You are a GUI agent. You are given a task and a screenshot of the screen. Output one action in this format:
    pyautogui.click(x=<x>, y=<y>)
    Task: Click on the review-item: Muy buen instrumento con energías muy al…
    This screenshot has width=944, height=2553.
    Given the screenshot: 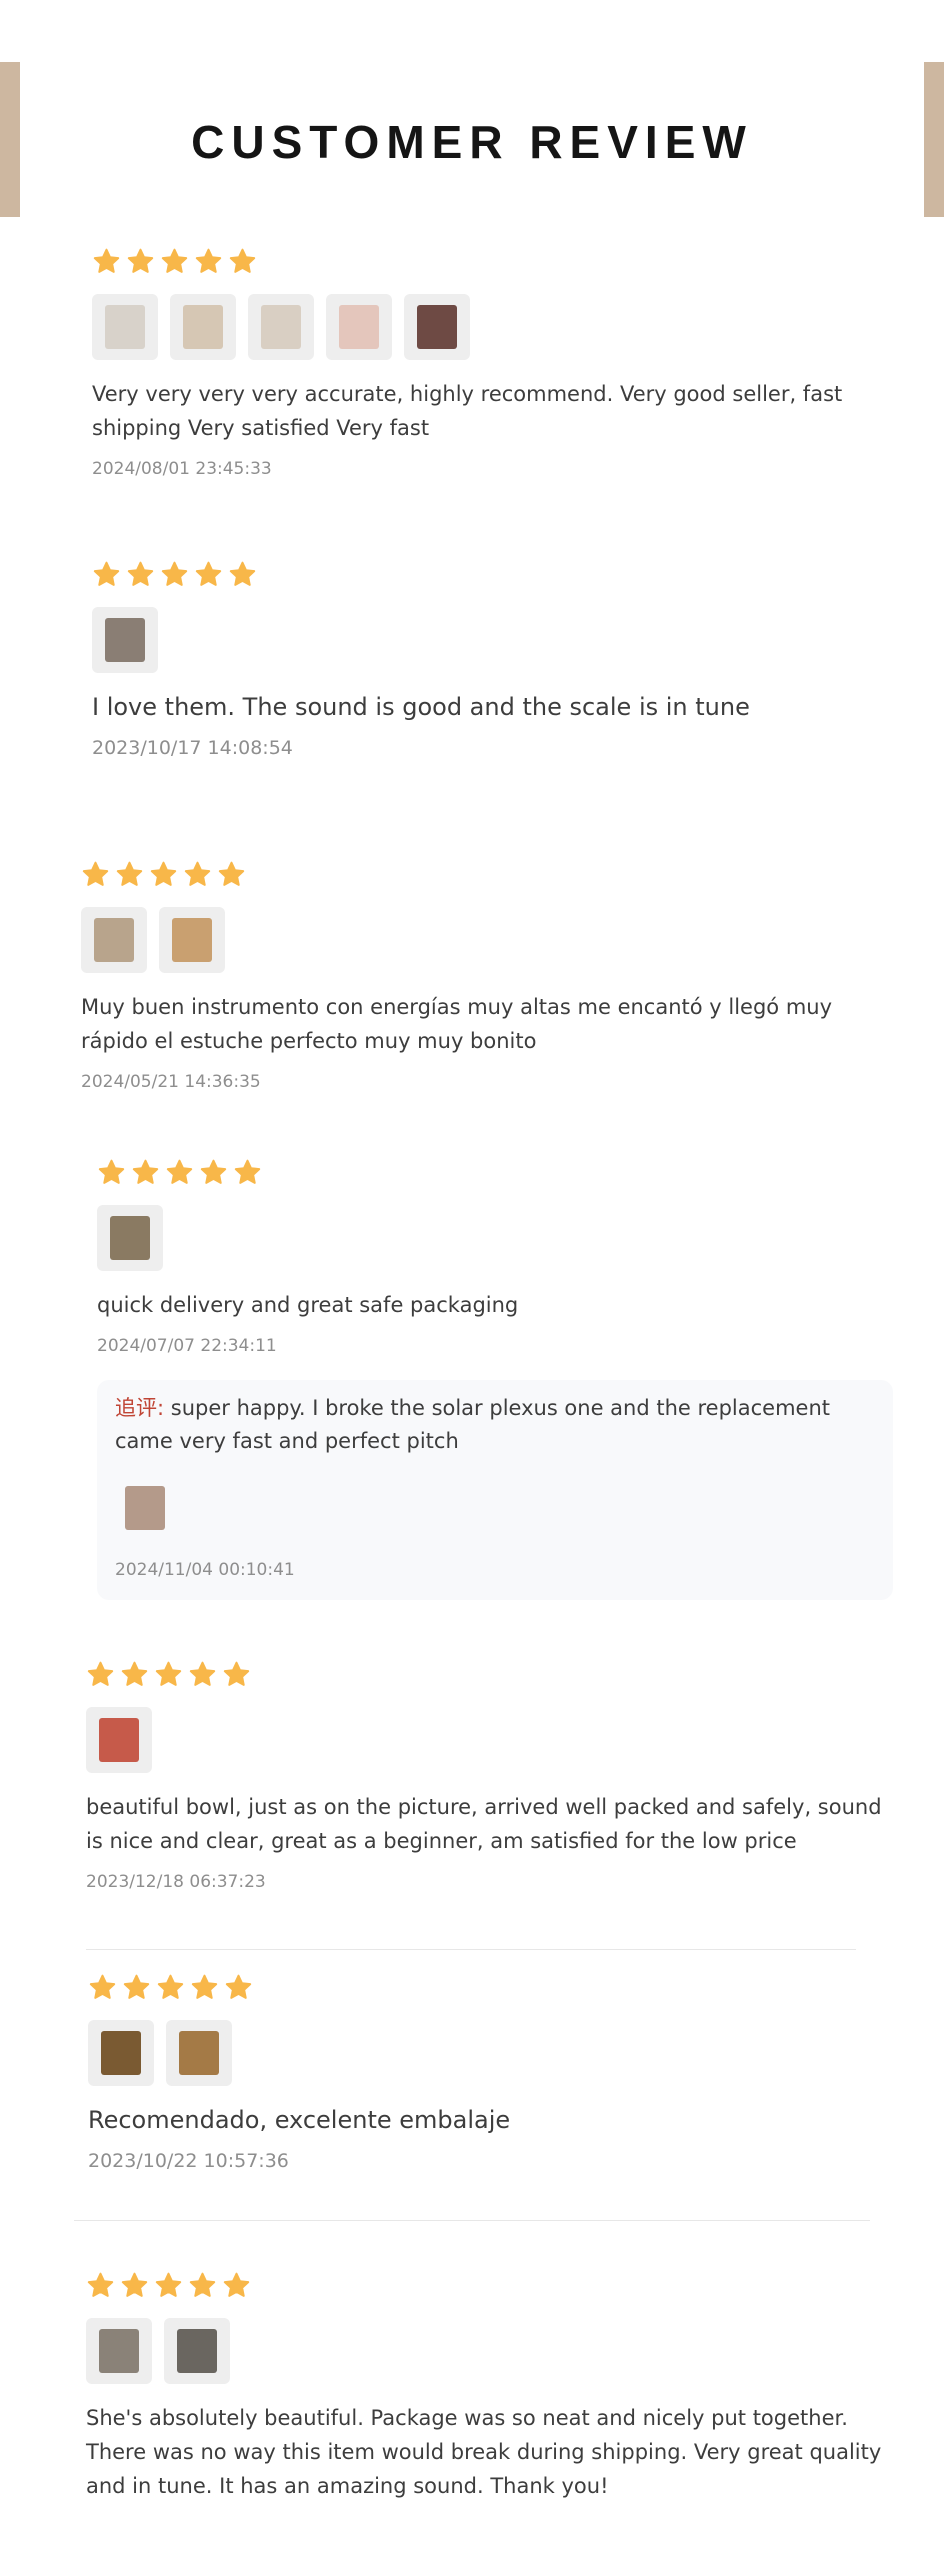 What is the action you would take?
    pyautogui.click(x=491, y=976)
    